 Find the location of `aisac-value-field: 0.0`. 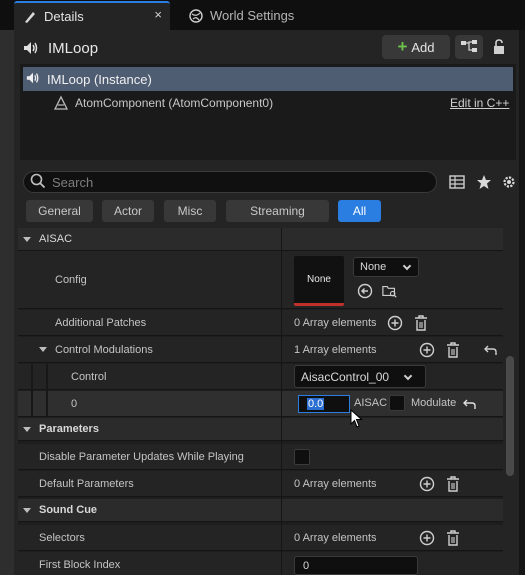

aisac-value-field: 0.0 is located at coordinates (324, 404).